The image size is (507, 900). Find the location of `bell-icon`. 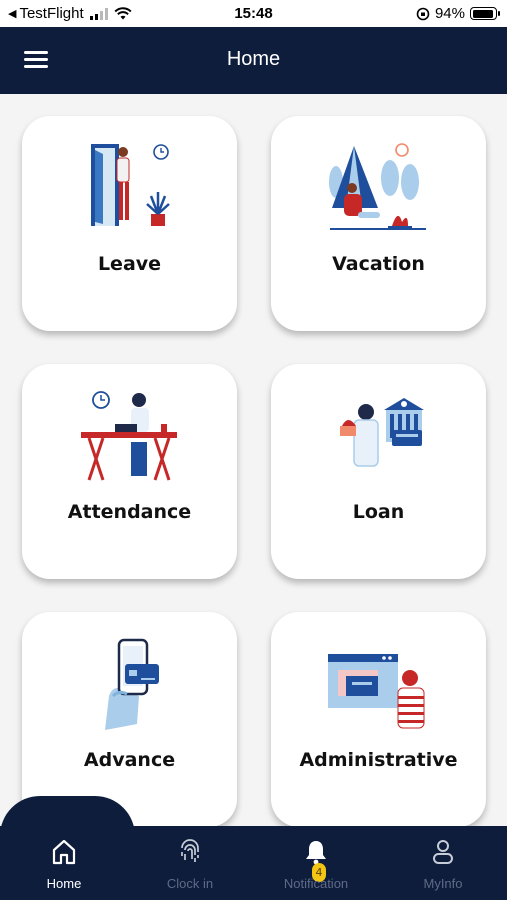

bell-icon is located at coordinates (316, 853).